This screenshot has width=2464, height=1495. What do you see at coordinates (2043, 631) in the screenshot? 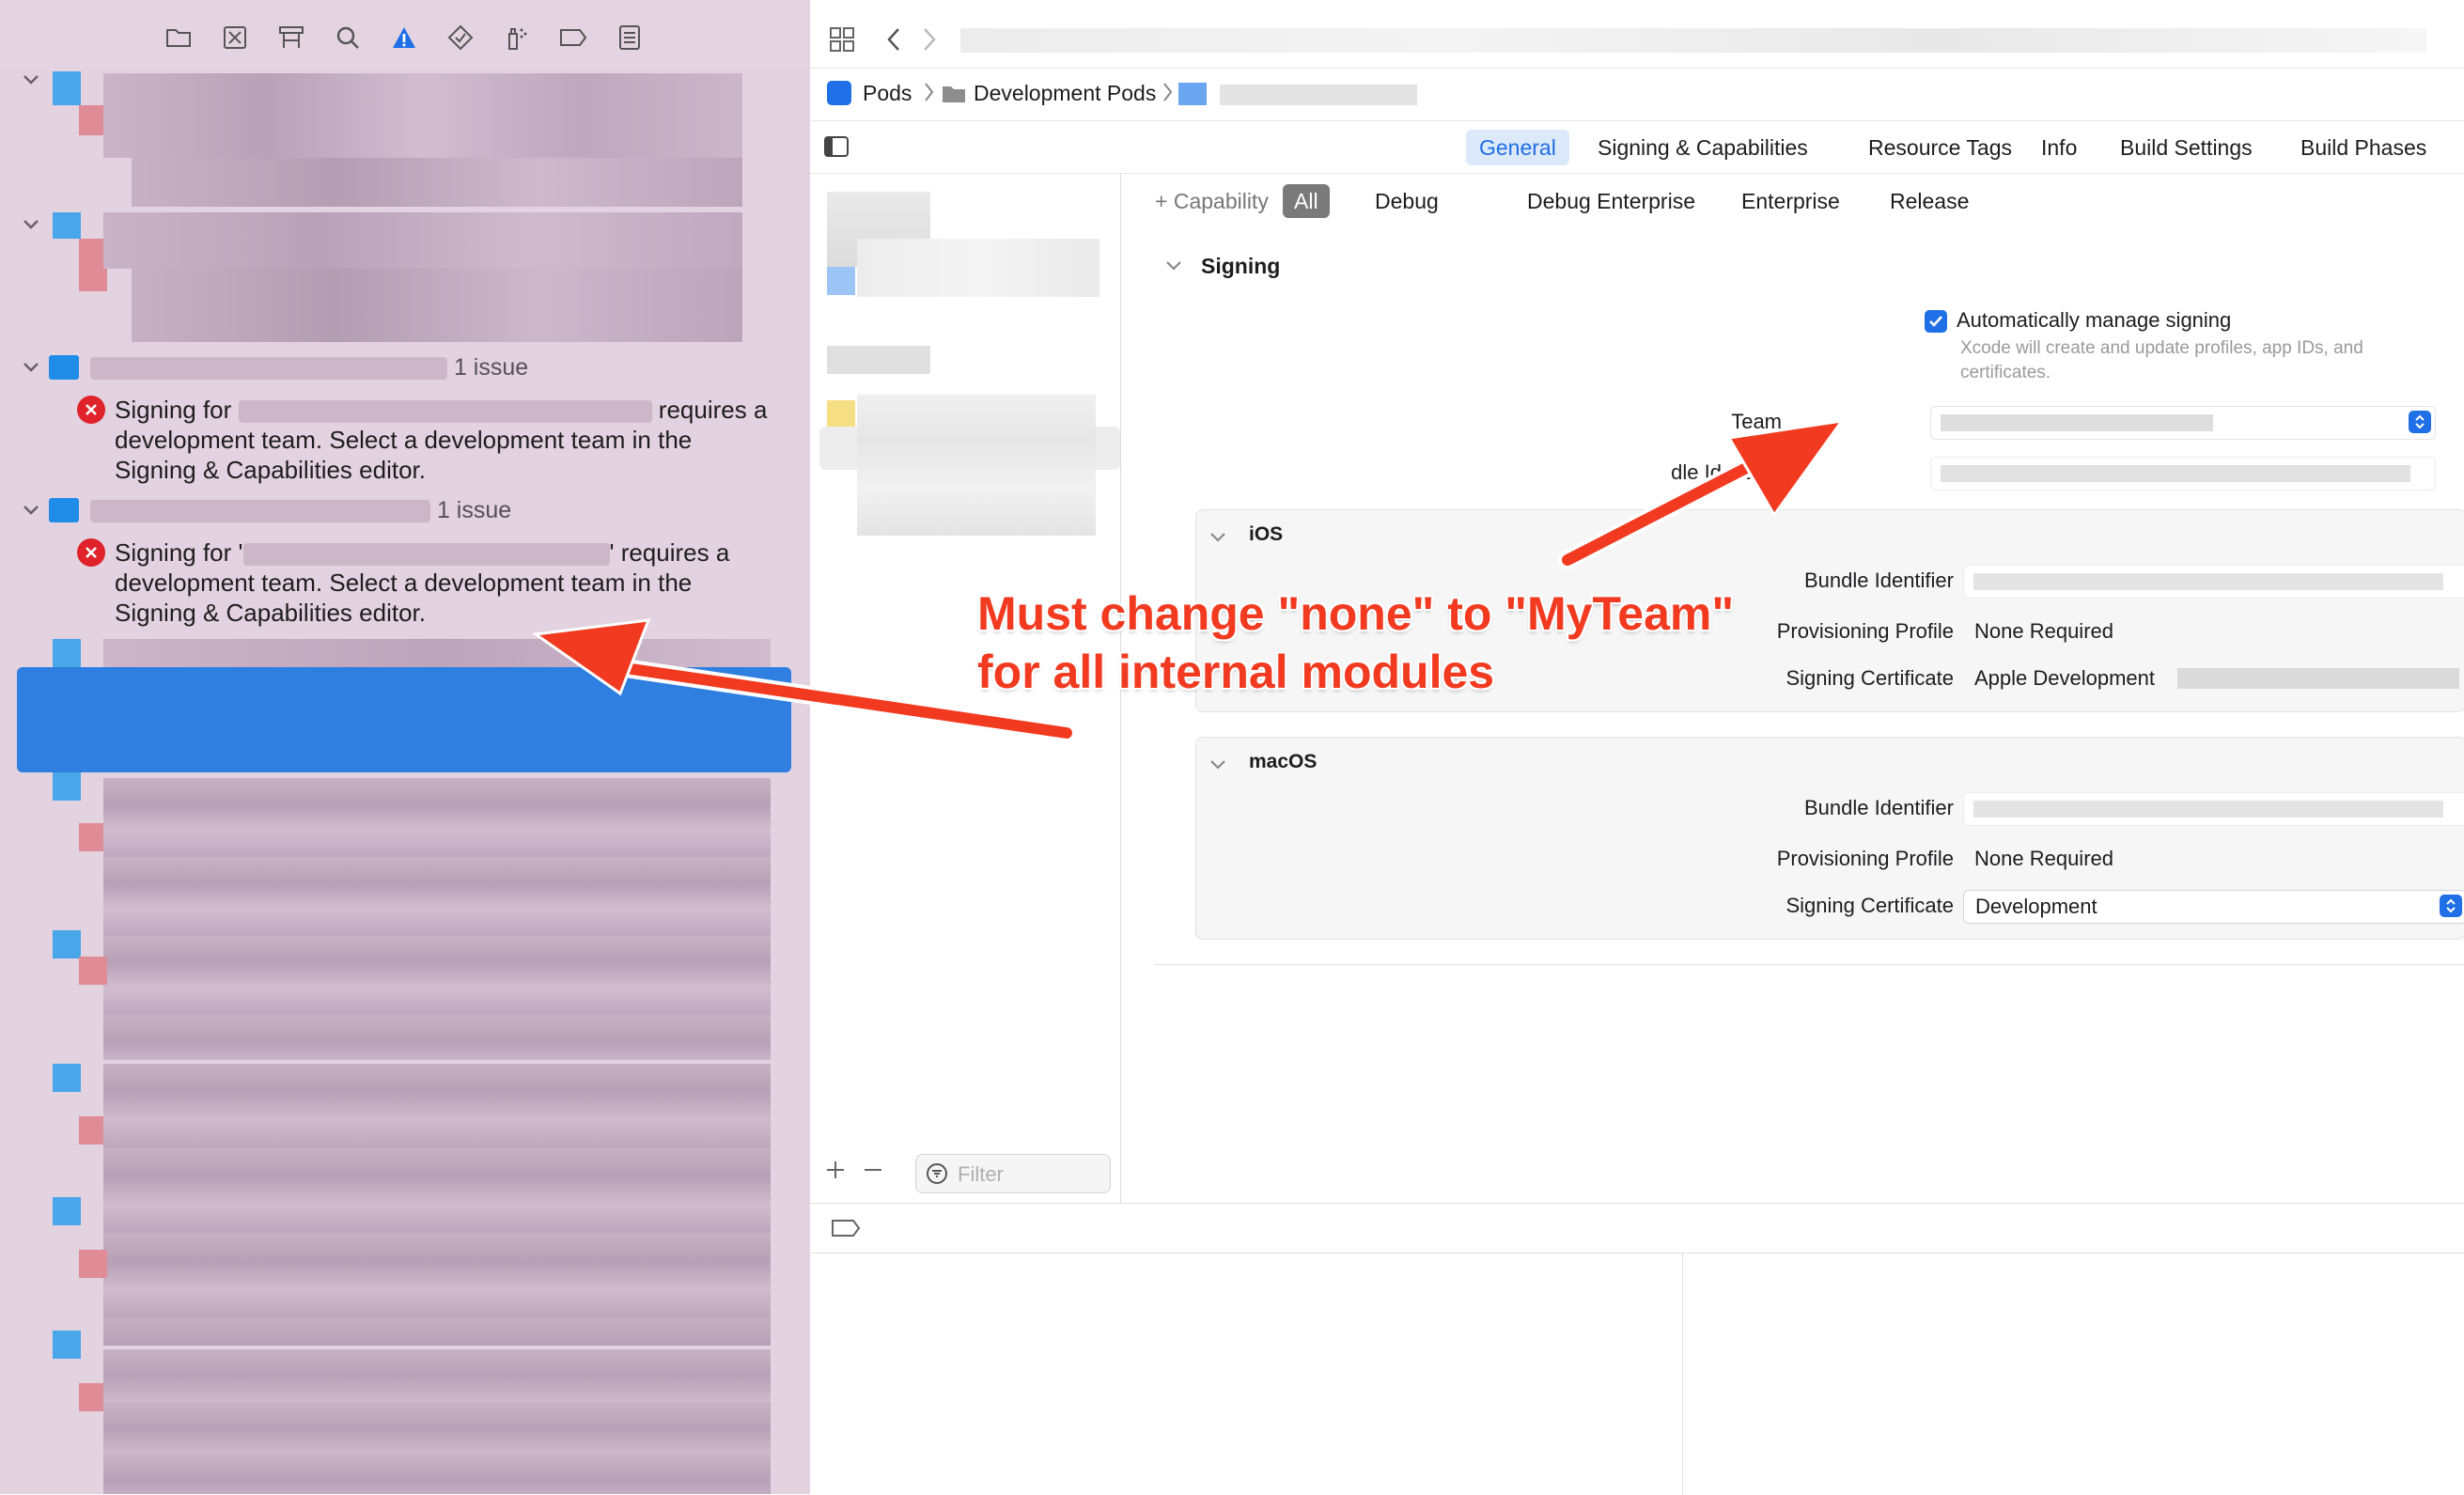
I see `ios-provisioning-profile-value: None Required` at bounding box center [2043, 631].